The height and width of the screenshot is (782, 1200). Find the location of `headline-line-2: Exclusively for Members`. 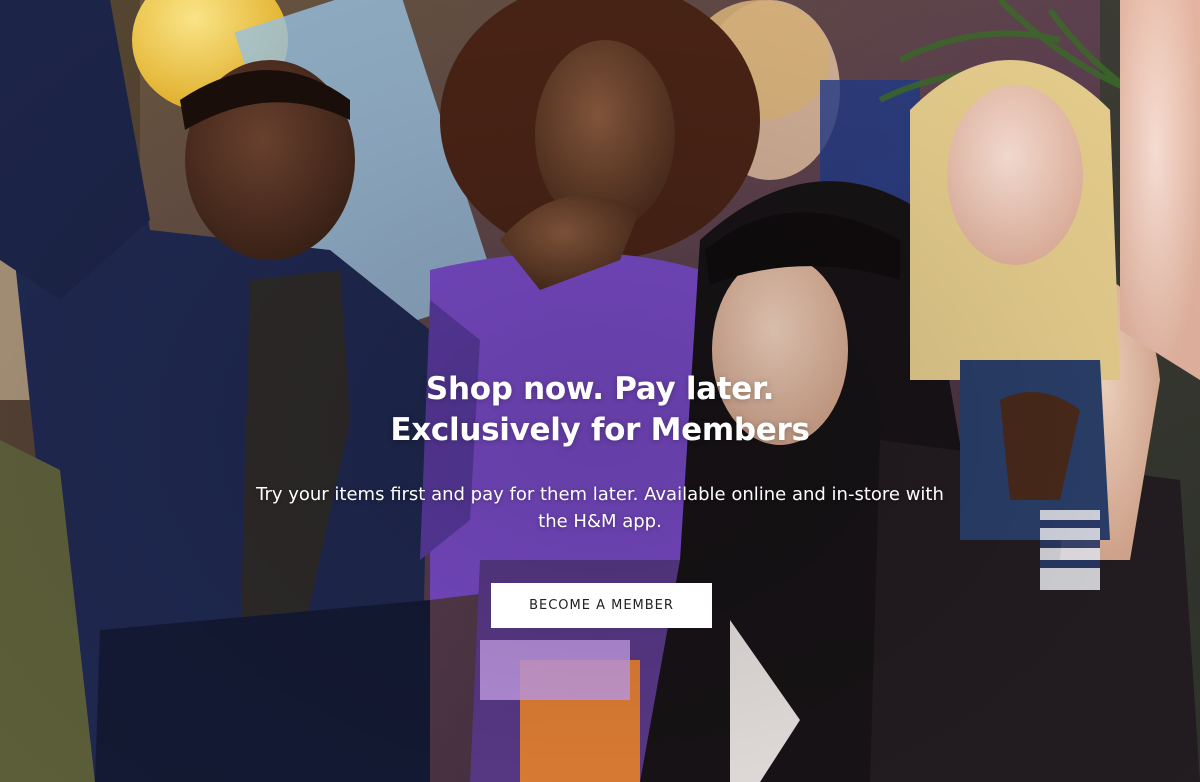

headline-line-2: Exclusively for Members is located at coordinates (600, 430).